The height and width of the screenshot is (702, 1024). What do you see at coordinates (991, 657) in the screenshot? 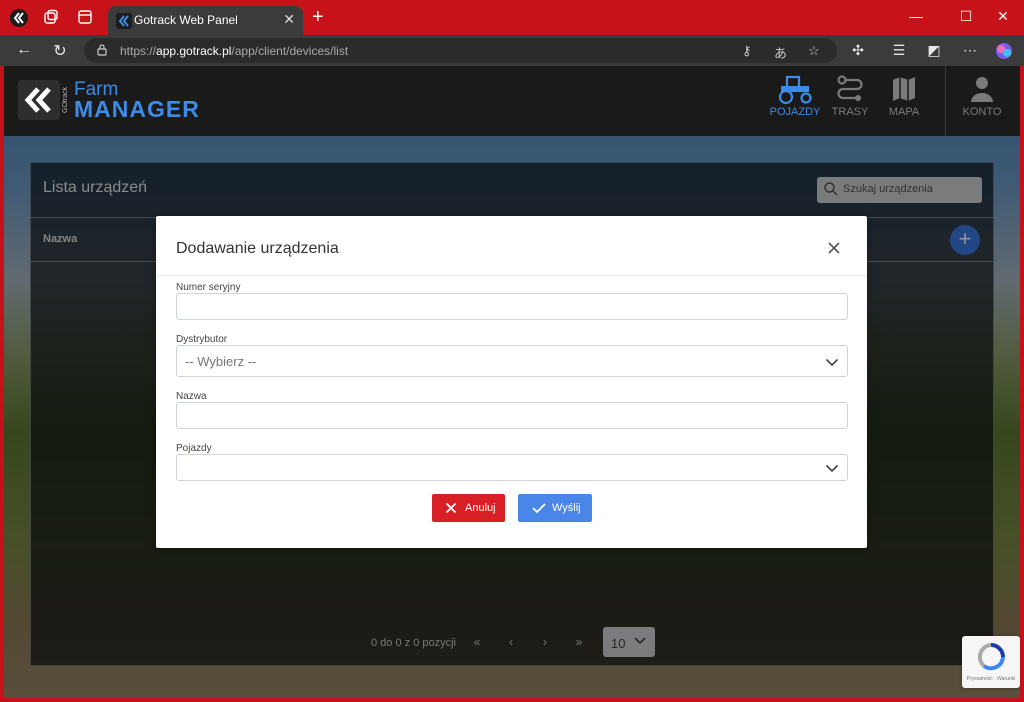
I see `recaptcha-icon` at bounding box center [991, 657].